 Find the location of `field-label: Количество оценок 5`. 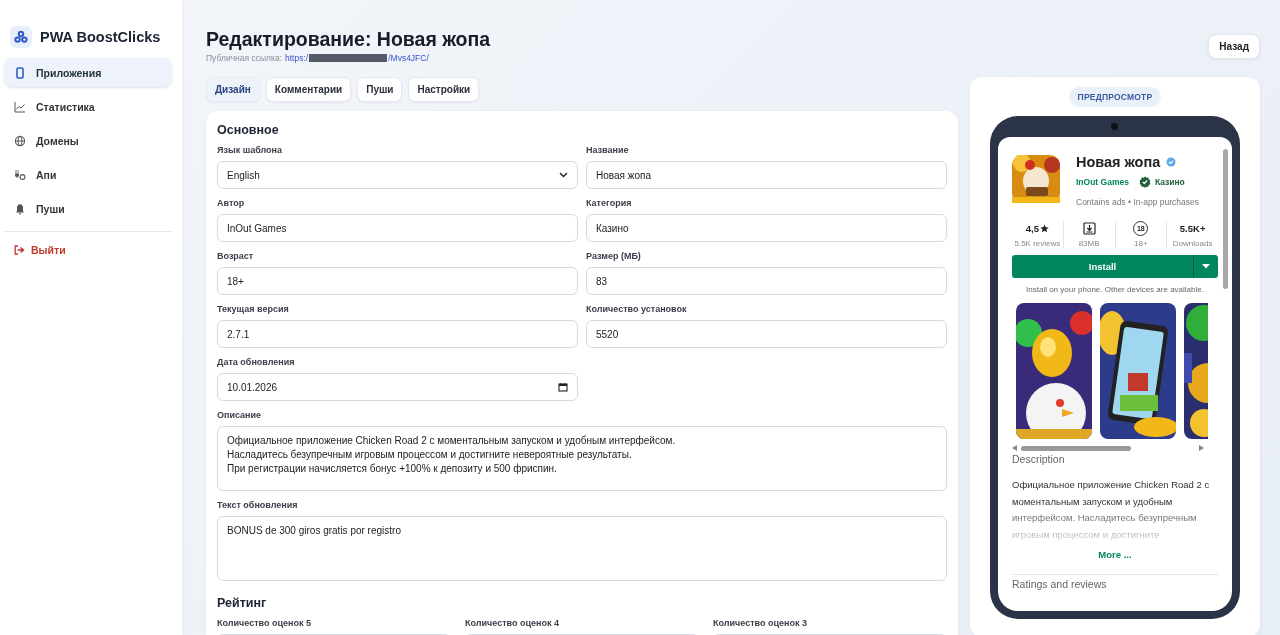

field-label: Количество оценок 5 is located at coordinates (264, 623).